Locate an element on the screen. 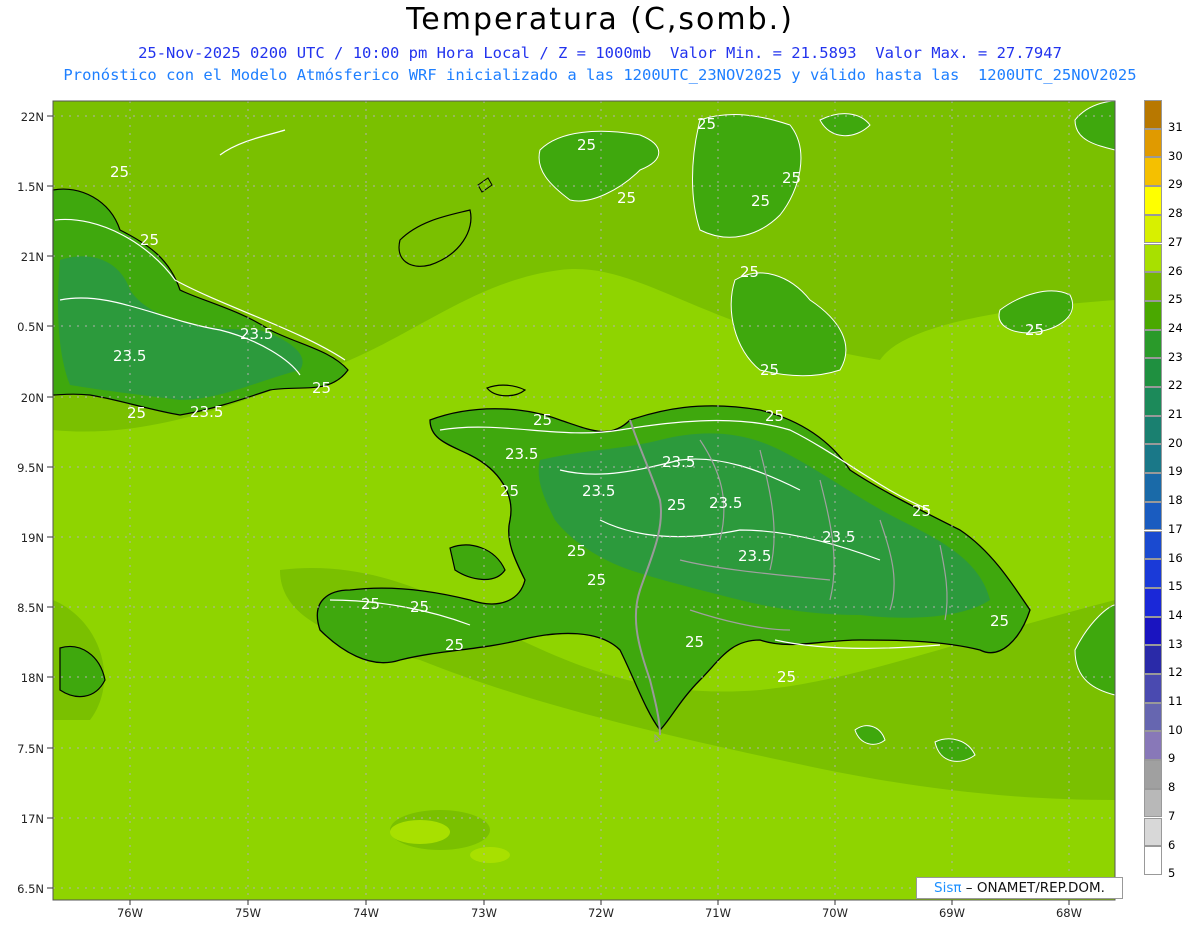 The image size is (1200, 927). longitude-axis: 76W 75W 74W 73W 72W 71W 70W 69W 68W is located at coordinates (599, 913).